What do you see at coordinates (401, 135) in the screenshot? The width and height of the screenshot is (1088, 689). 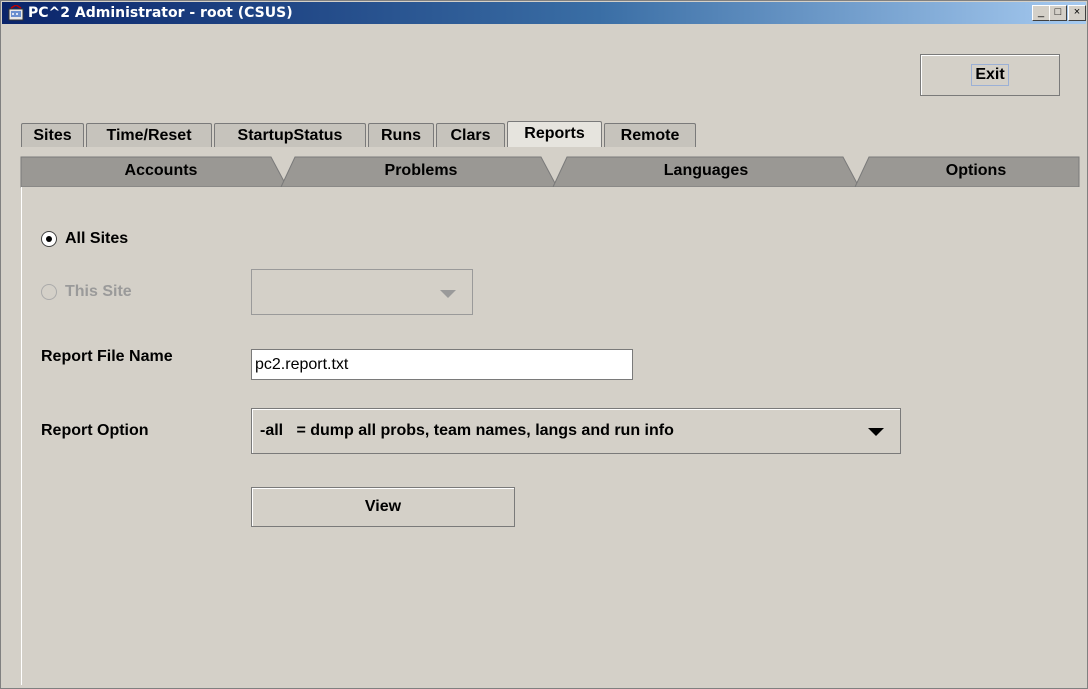 I see `tab-runs: Runs` at bounding box center [401, 135].